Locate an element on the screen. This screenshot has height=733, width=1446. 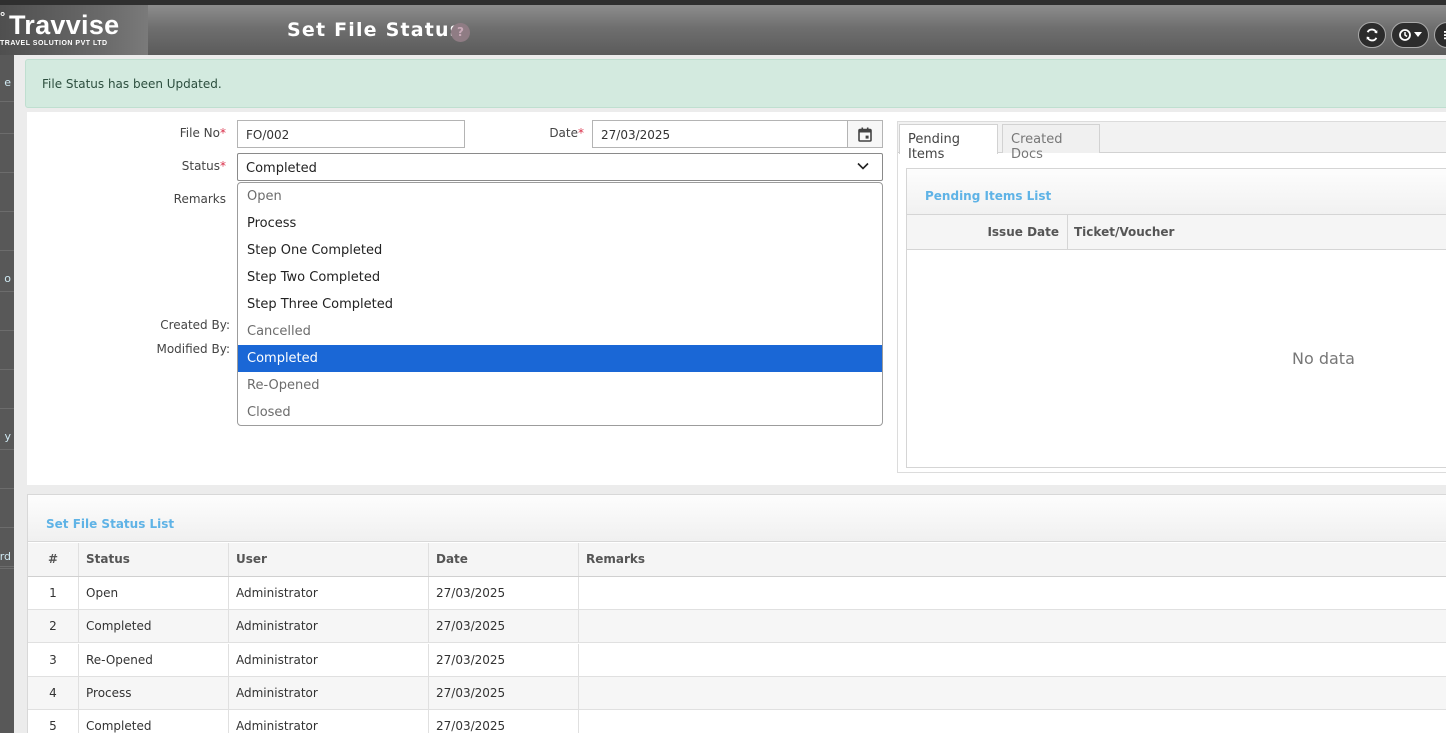
table-row: 2 Completed Administrator 27/03/2025 is located at coordinates (737, 626).